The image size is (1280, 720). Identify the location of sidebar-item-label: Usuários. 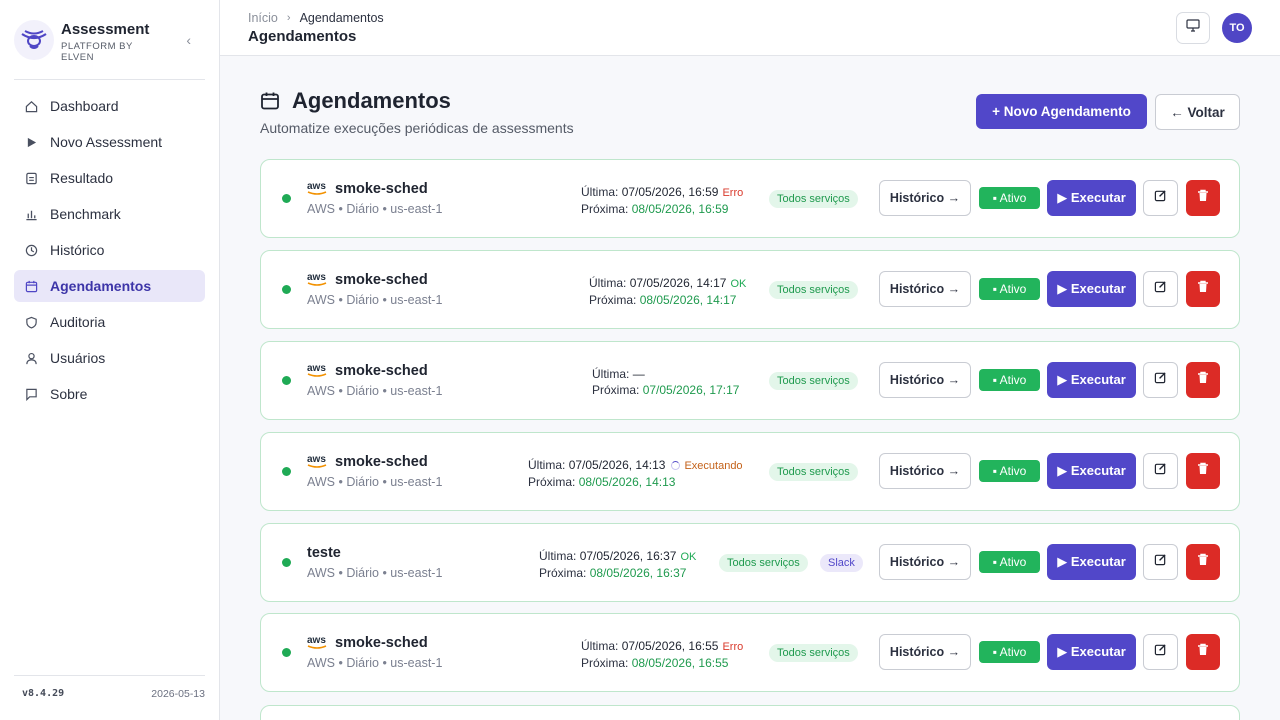
(78, 358).